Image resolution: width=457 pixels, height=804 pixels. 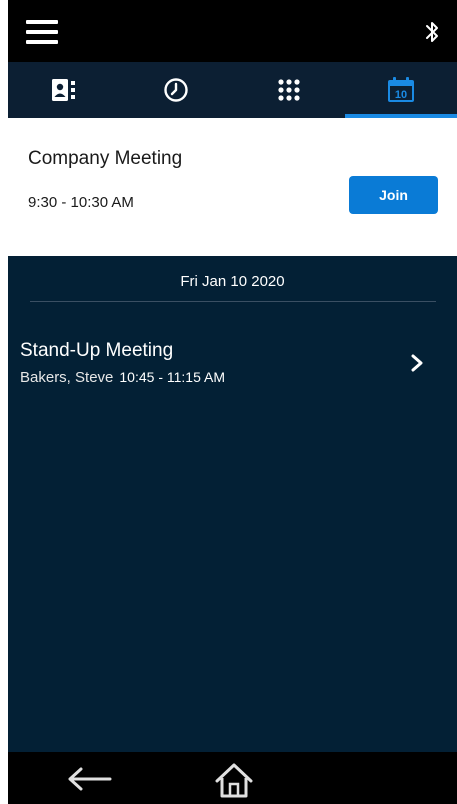 I want to click on tab-dialpad, so click(x=289, y=90).